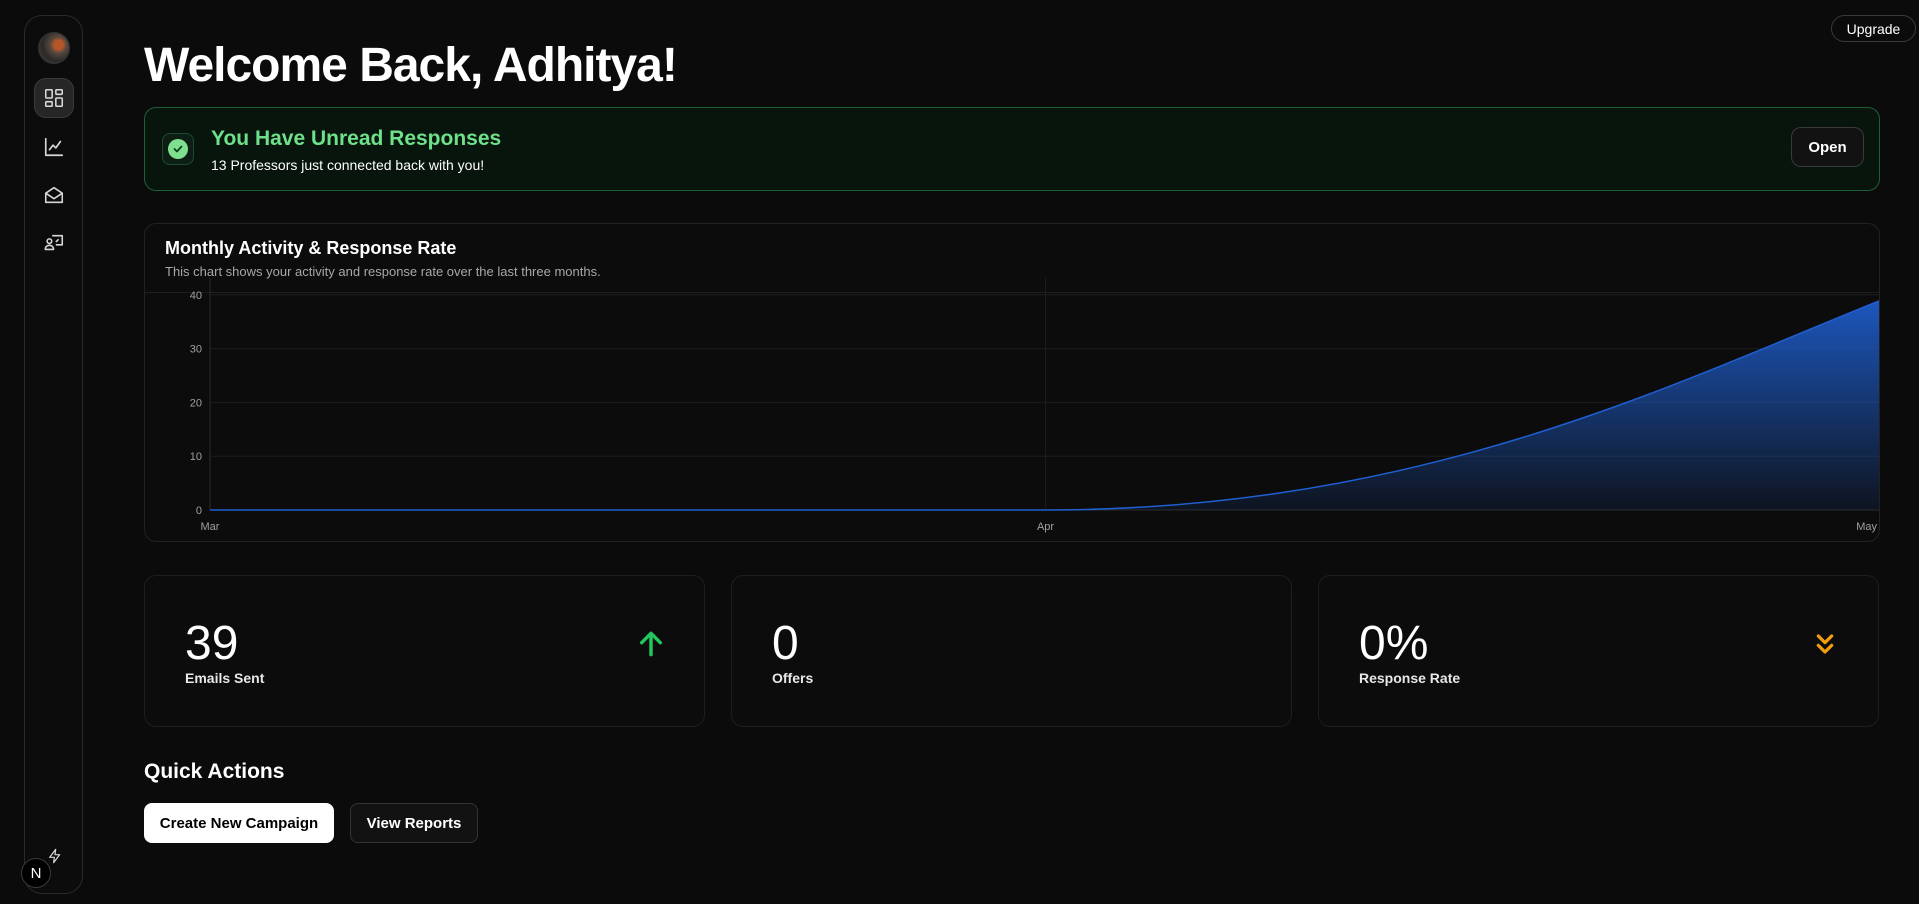  Describe the element at coordinates (1873, 28) in the screenshot. I see `upgrade-button: Upgrade` at that location.